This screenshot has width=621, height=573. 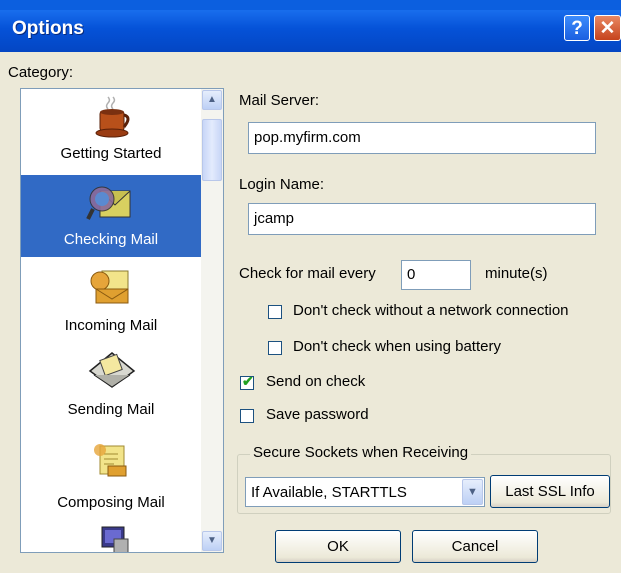 What do you see at coordinates (422, 138) in the screenshot?
I see `mail-server-input: pop.myfirm.com` at bounding box center [422, 138].